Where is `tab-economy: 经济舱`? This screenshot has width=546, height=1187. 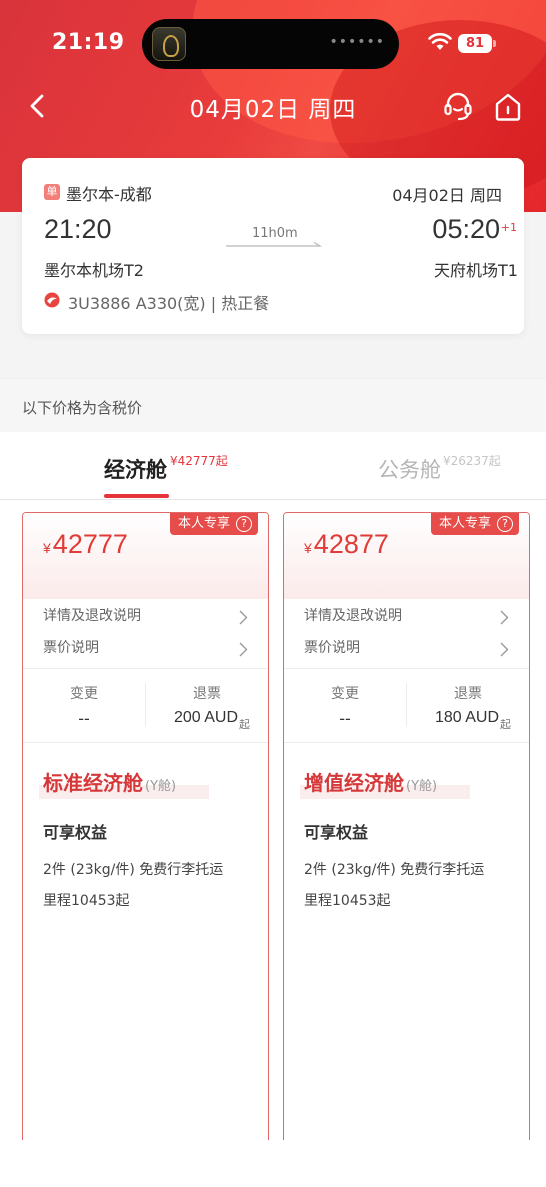 tab-economy: 经济舱 is located at coordinates (135, 469).